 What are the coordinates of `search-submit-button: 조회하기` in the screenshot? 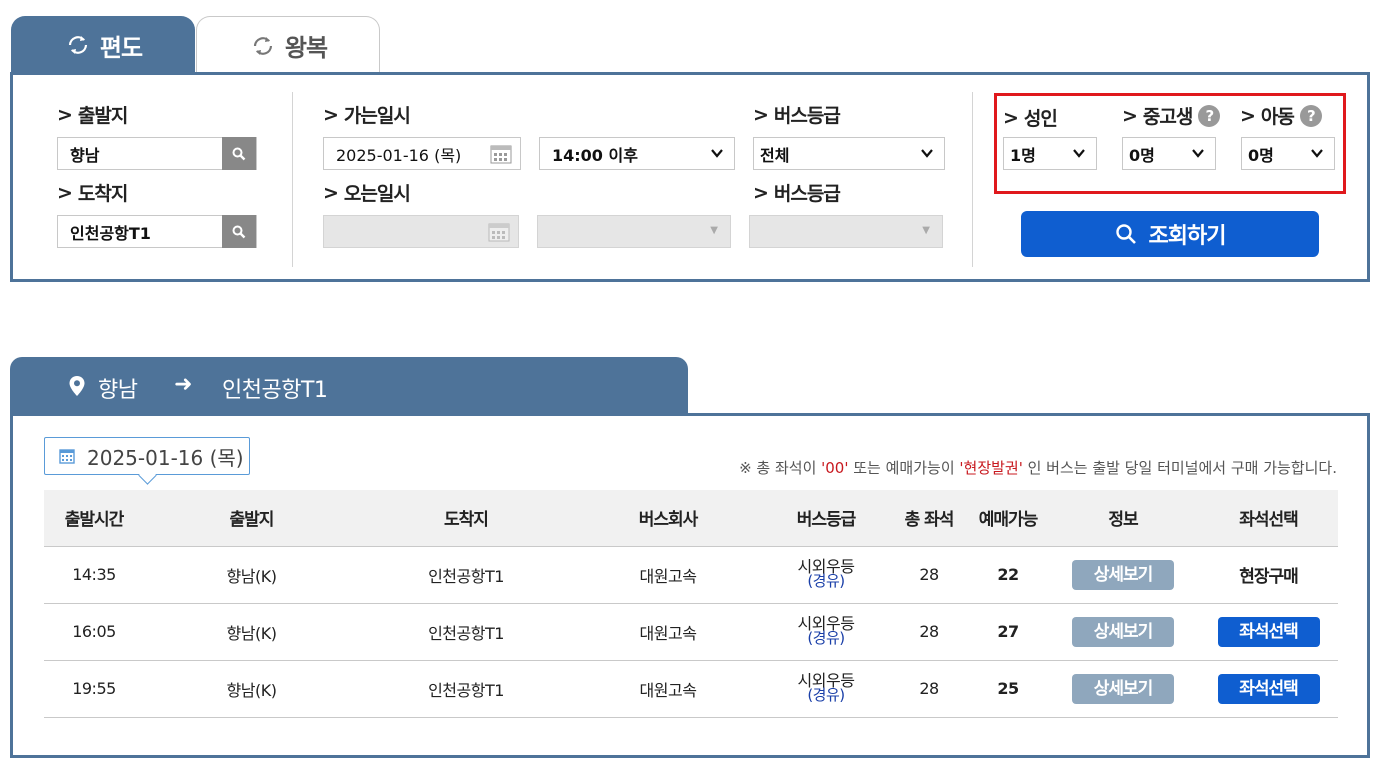 It's located at (1170, 234).